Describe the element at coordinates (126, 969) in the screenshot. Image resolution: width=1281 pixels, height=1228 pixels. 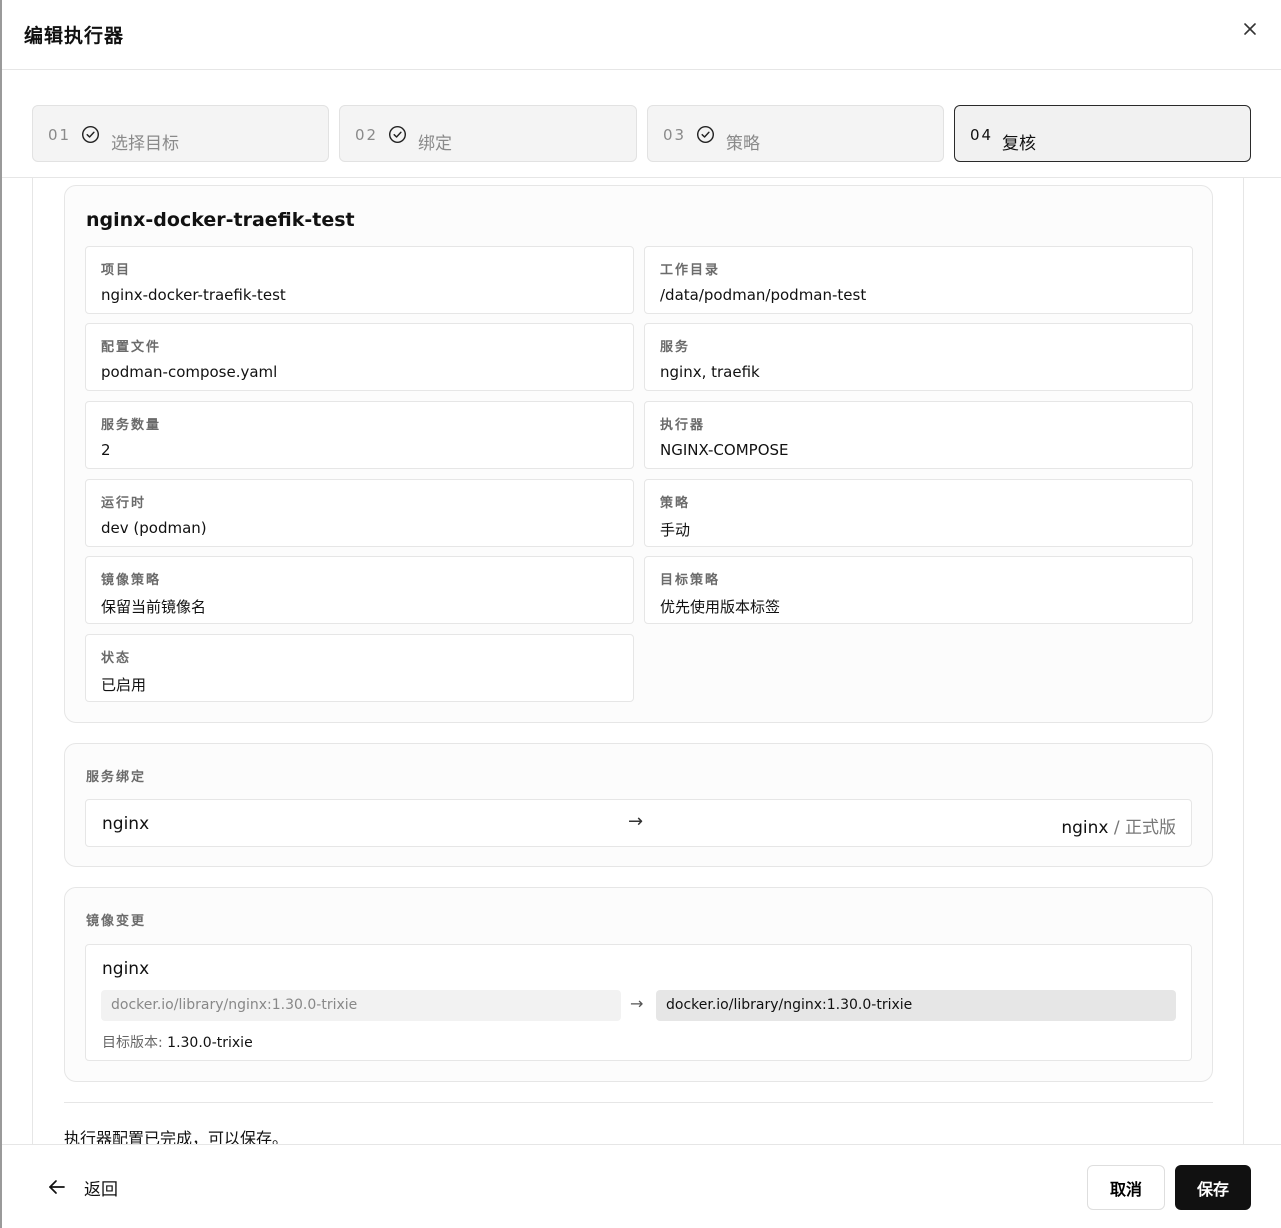
I see `image-service-name: nginx` at that location.